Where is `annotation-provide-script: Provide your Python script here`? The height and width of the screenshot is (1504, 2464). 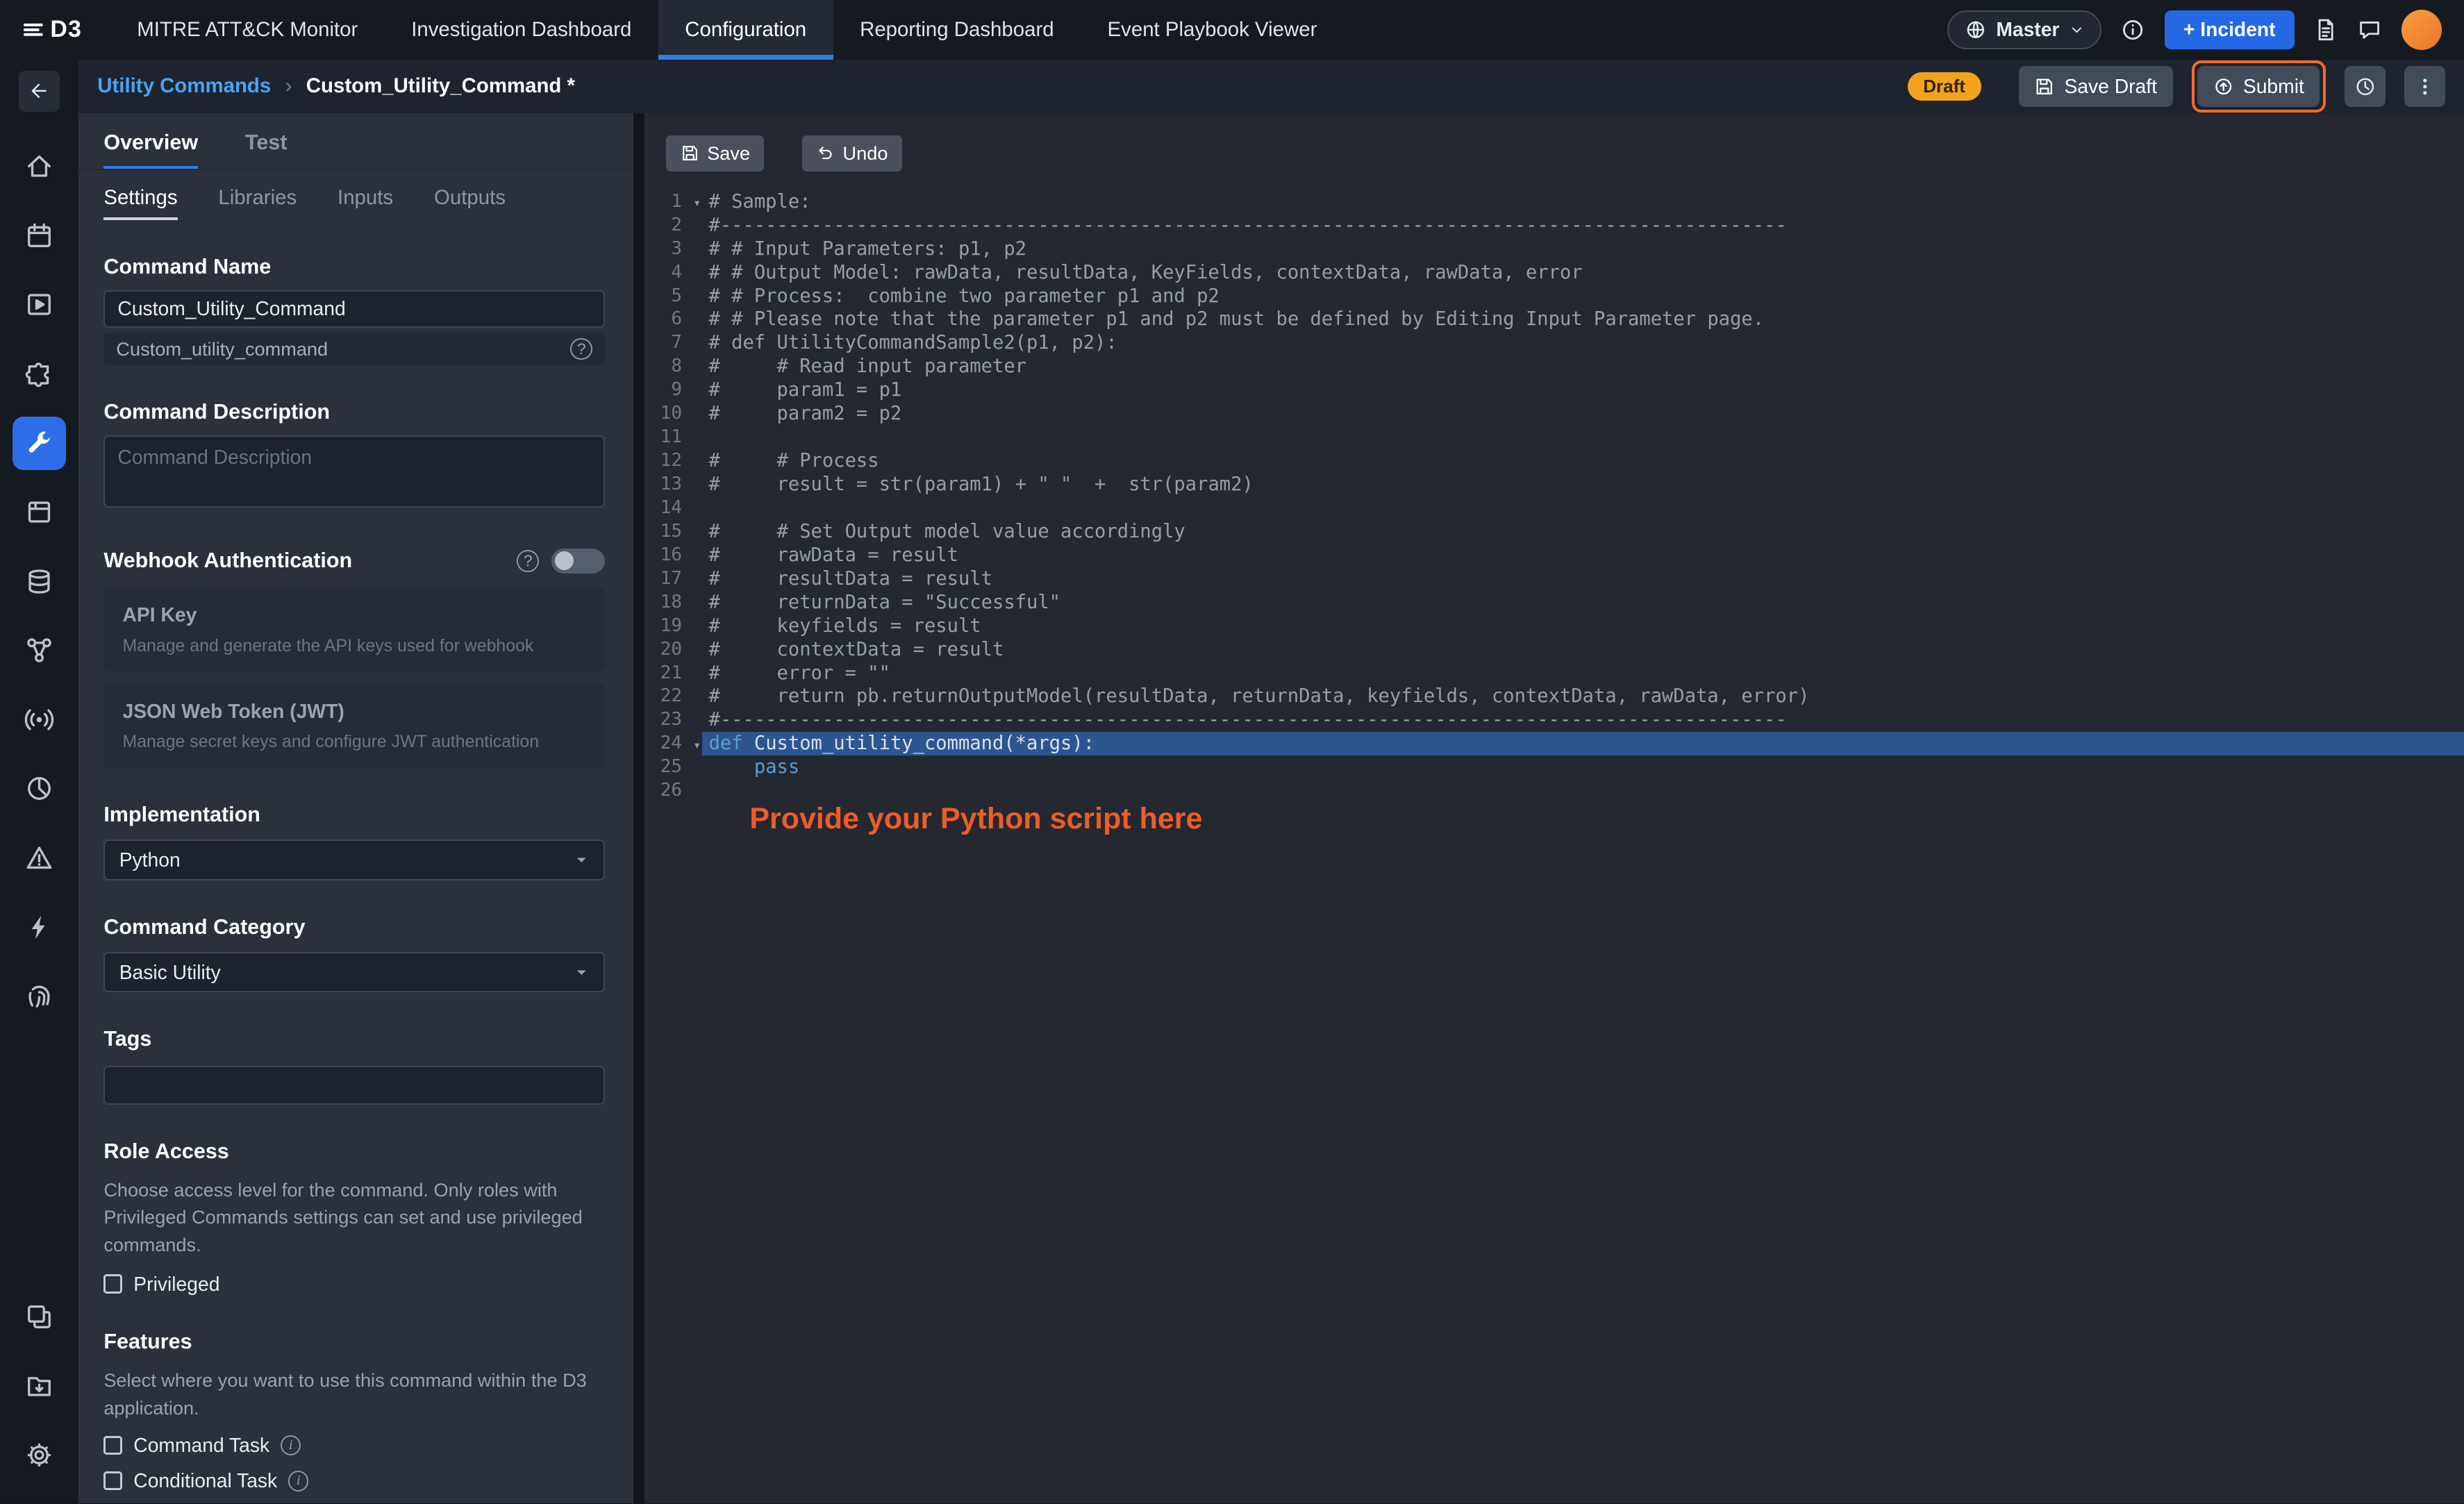 annotation-provide-script: Provide your Python script here is located at coordinates (976, 818).